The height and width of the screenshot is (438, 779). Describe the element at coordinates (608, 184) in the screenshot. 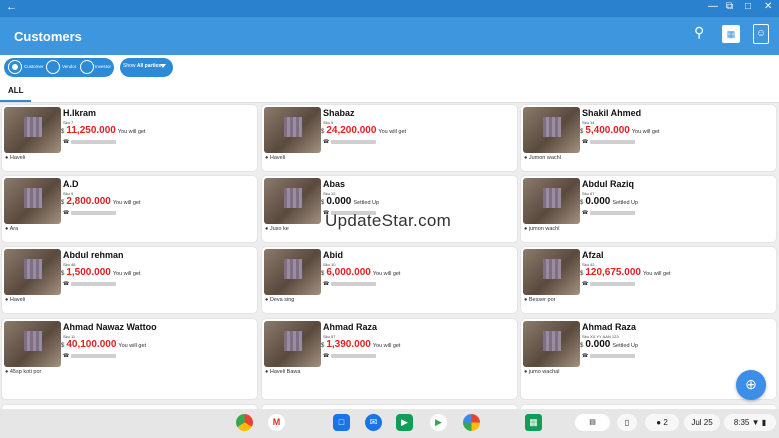

I see `customer-name: Abdul Raziq` at that location.